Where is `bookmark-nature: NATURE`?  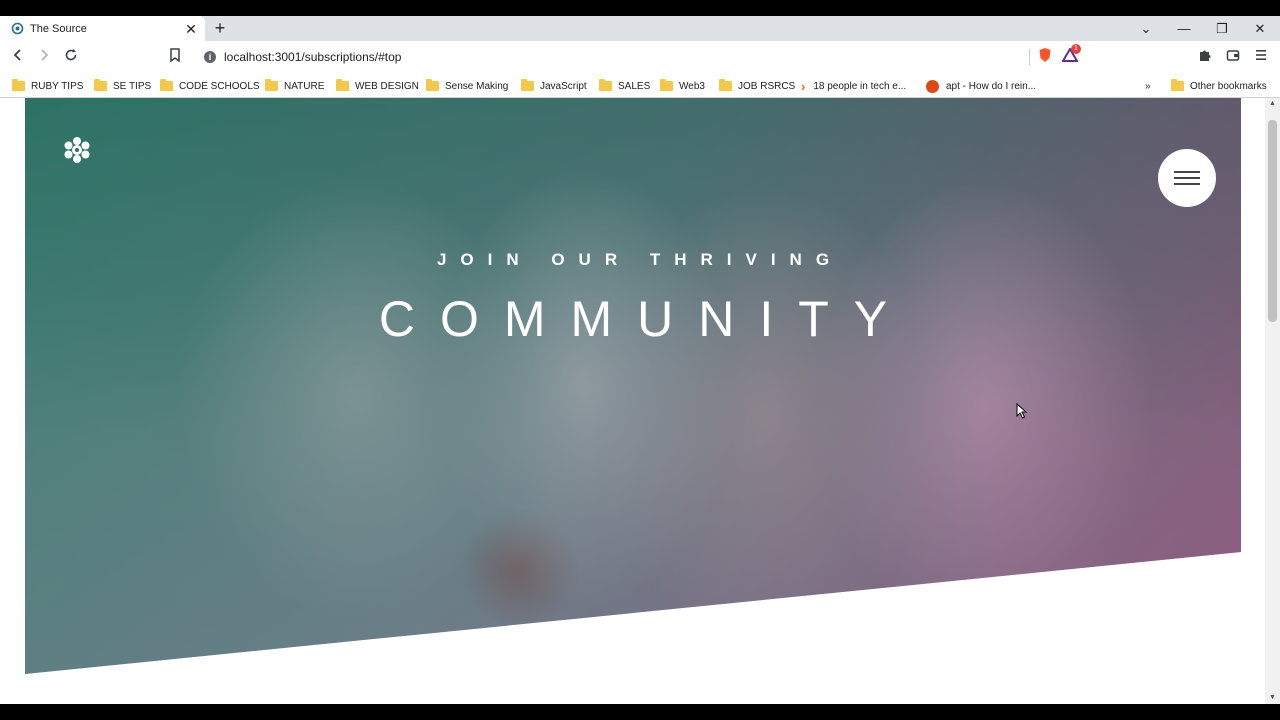
bookmark-nature: NATURE is located at coordinates (294, 86).